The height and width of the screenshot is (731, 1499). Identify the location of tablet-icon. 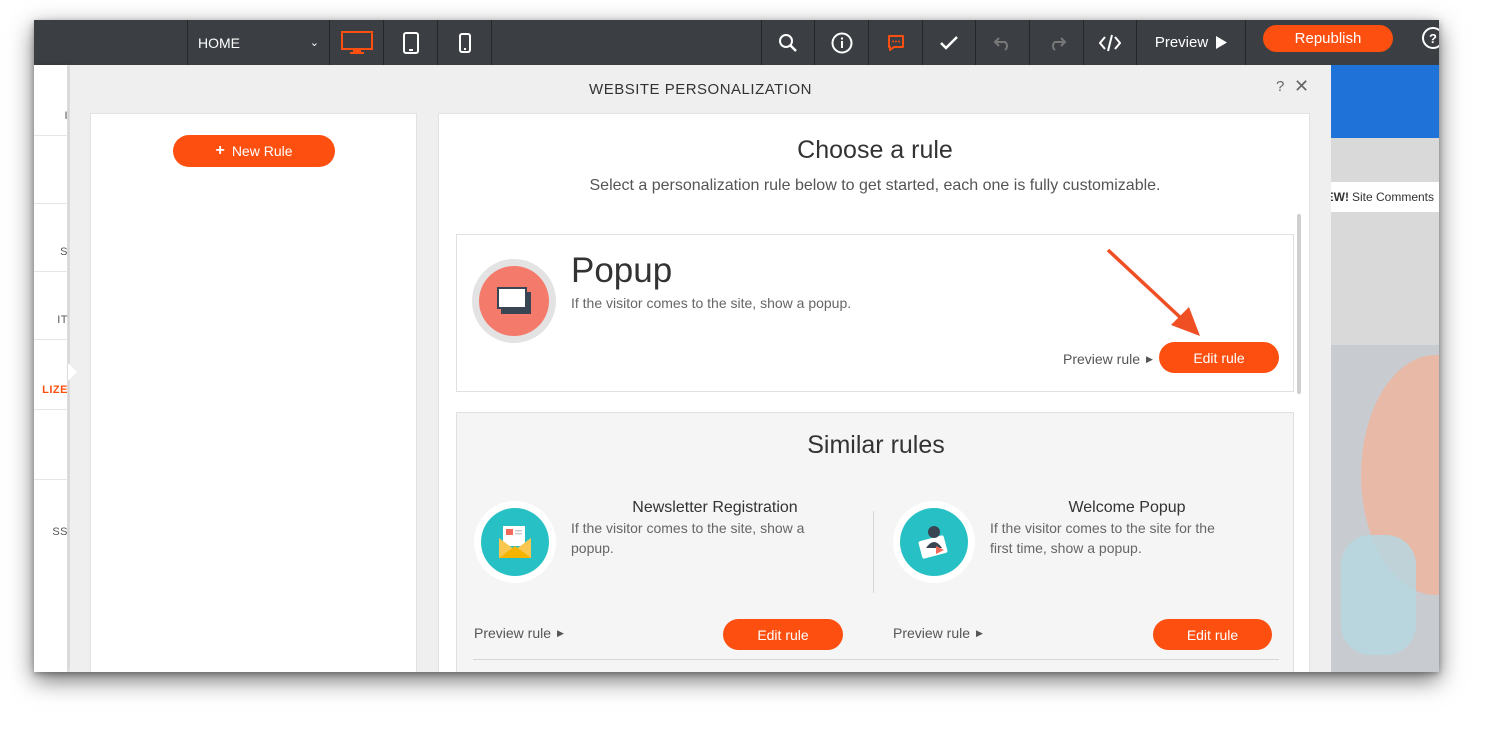
(410, 42).